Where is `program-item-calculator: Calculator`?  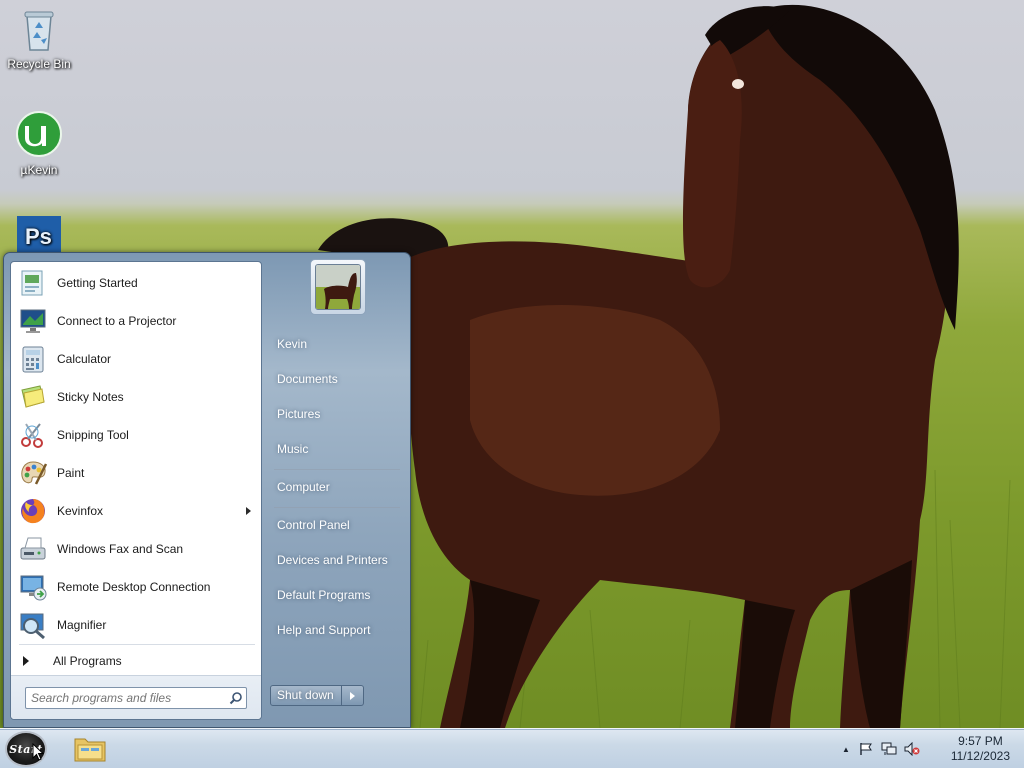
program-item-calculator: Calculator is located at coordinates (136, 359).